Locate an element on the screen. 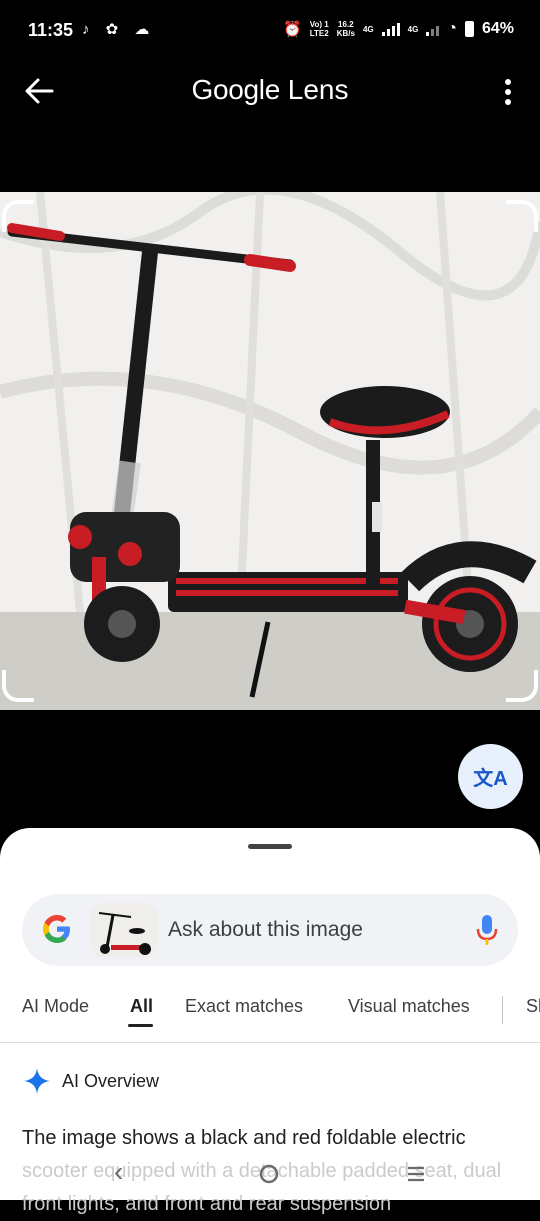 This screenshot has height=1221, width=540. google-g-icon is located at coordinates (56, 929).